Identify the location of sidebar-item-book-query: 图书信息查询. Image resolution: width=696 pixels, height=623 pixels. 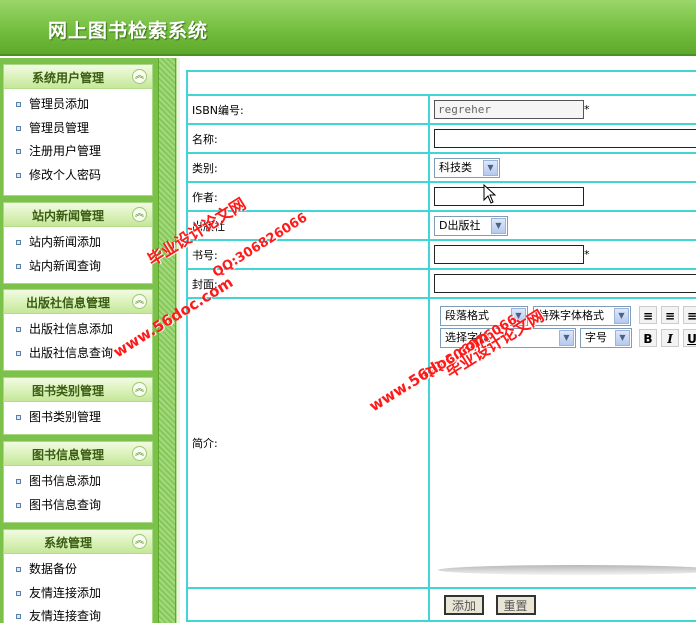
(78, 506).